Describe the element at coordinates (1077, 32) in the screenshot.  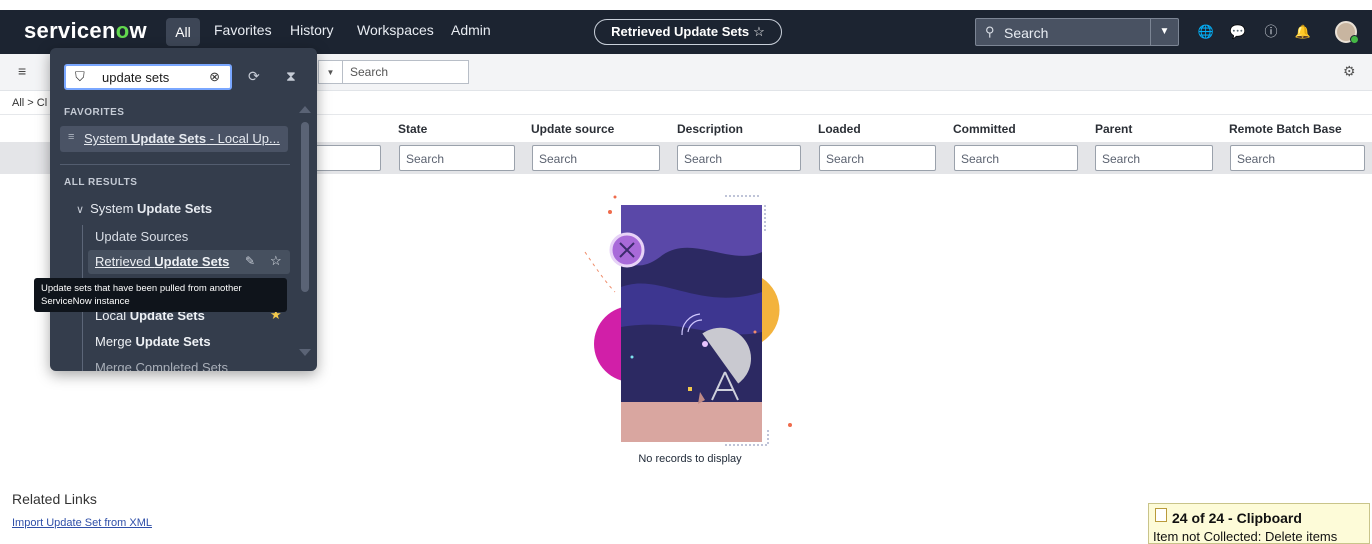
I see `global-search: ⚲ Search ▼` at that location.